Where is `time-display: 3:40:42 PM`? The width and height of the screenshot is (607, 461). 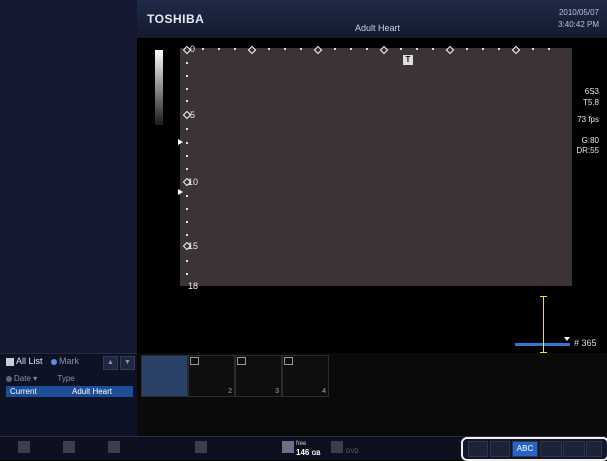 time-display: 3:40:42 PM is located at coordinates (578, 24).